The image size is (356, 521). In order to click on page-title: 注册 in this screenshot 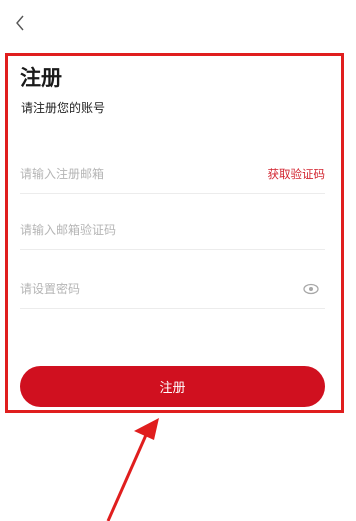, I will do `click(41, 78)`.